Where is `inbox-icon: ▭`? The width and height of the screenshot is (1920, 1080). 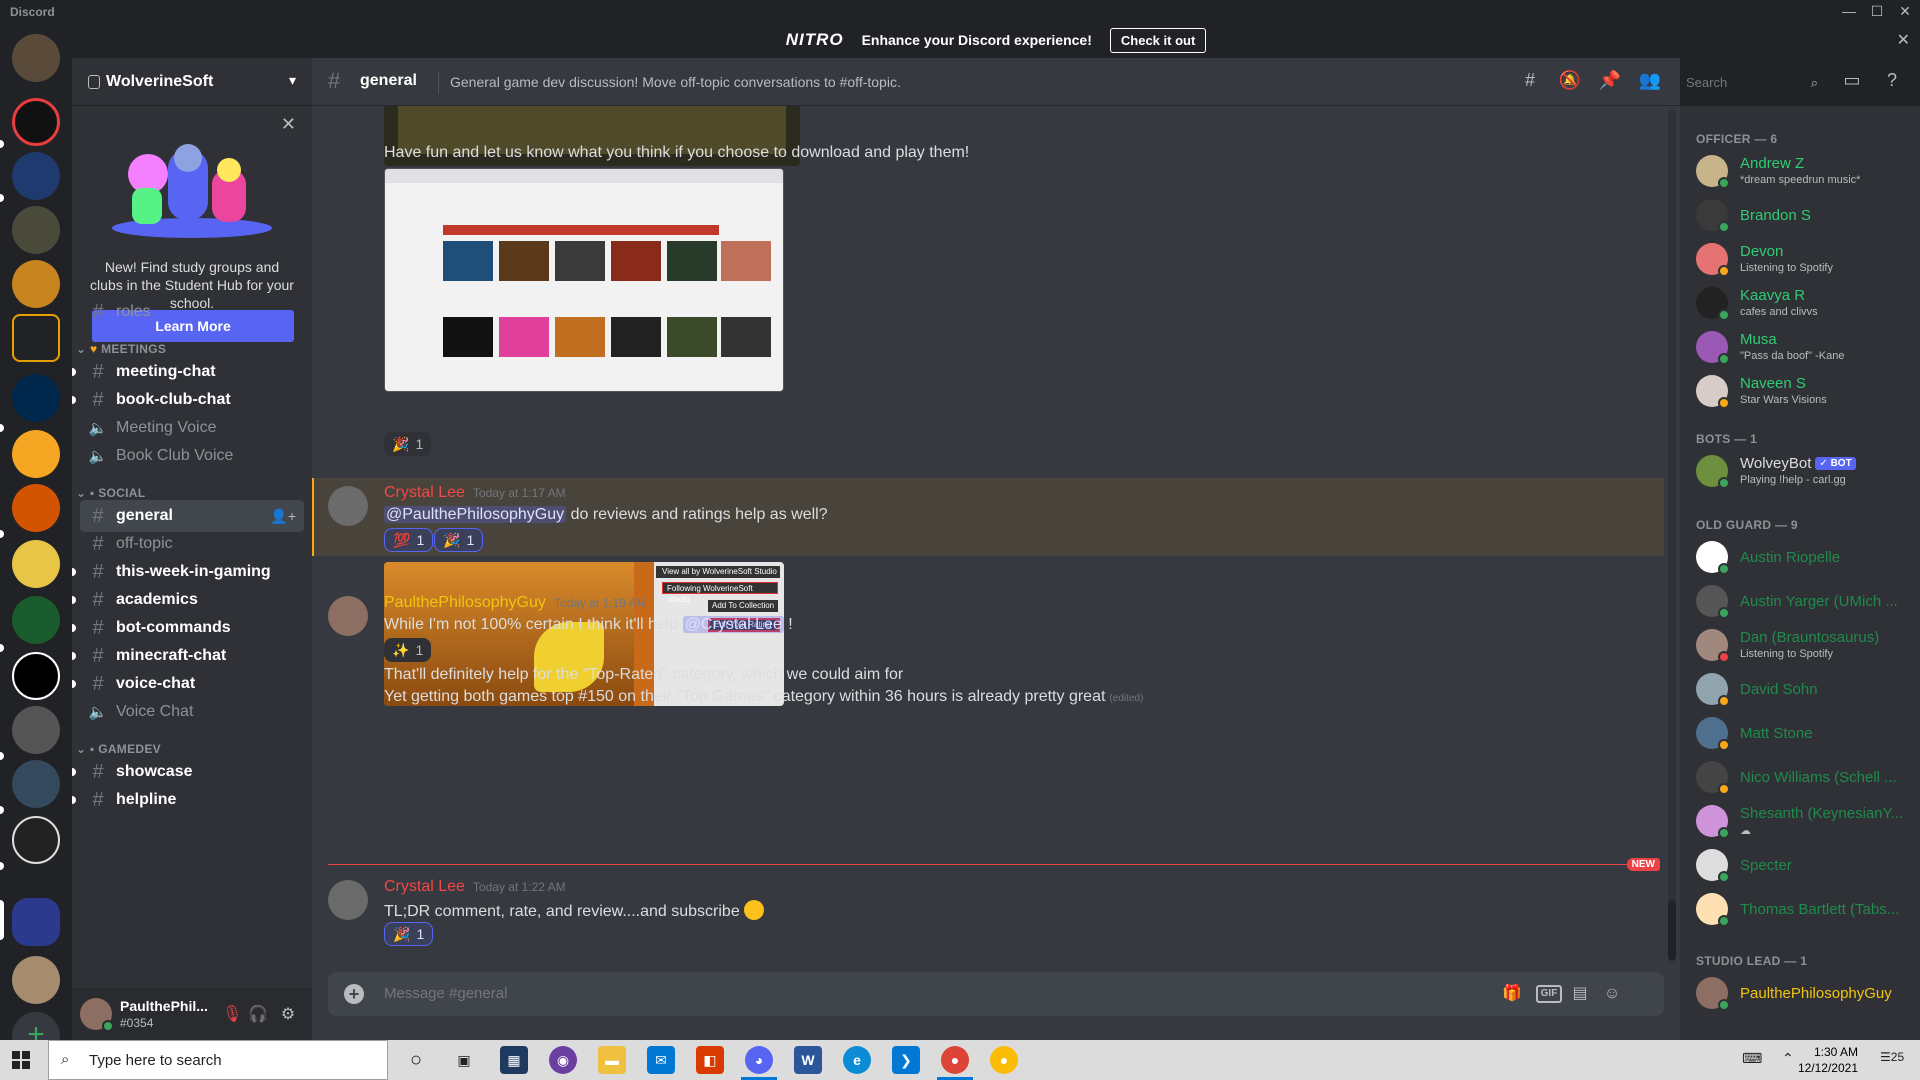 inbox-icon: ▭ is located at coordinates (1852, 82).